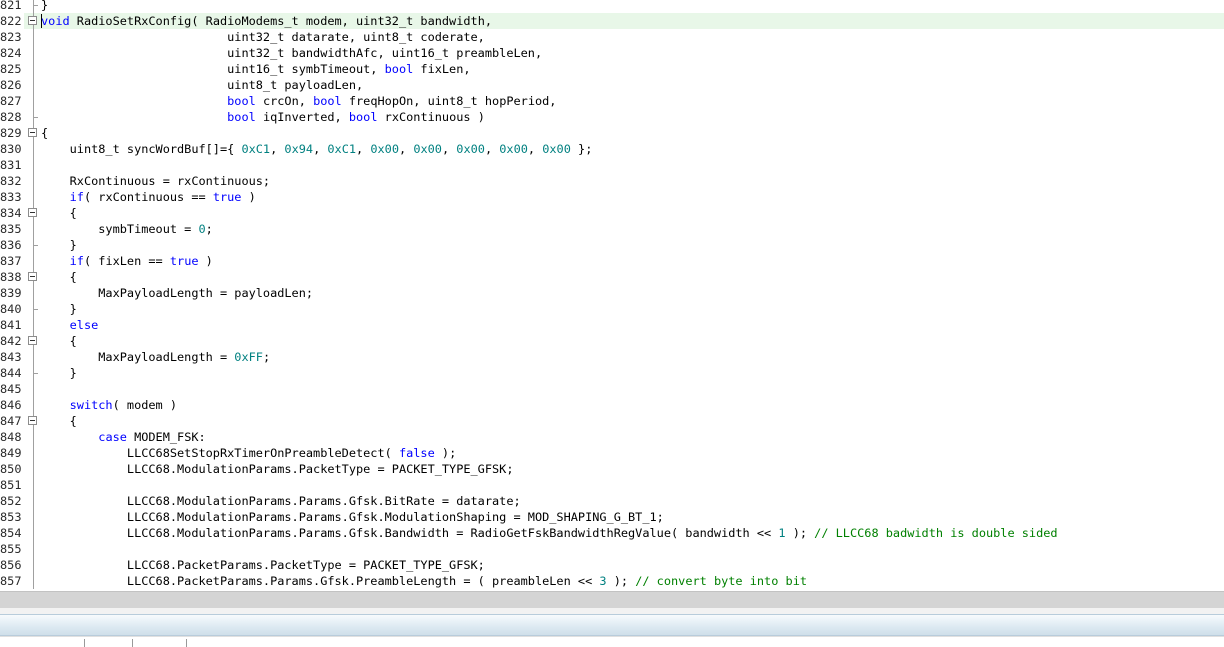  I want to click on code-line: 843 MaxPayloadLength = 0xFF;, so click(612, 357).